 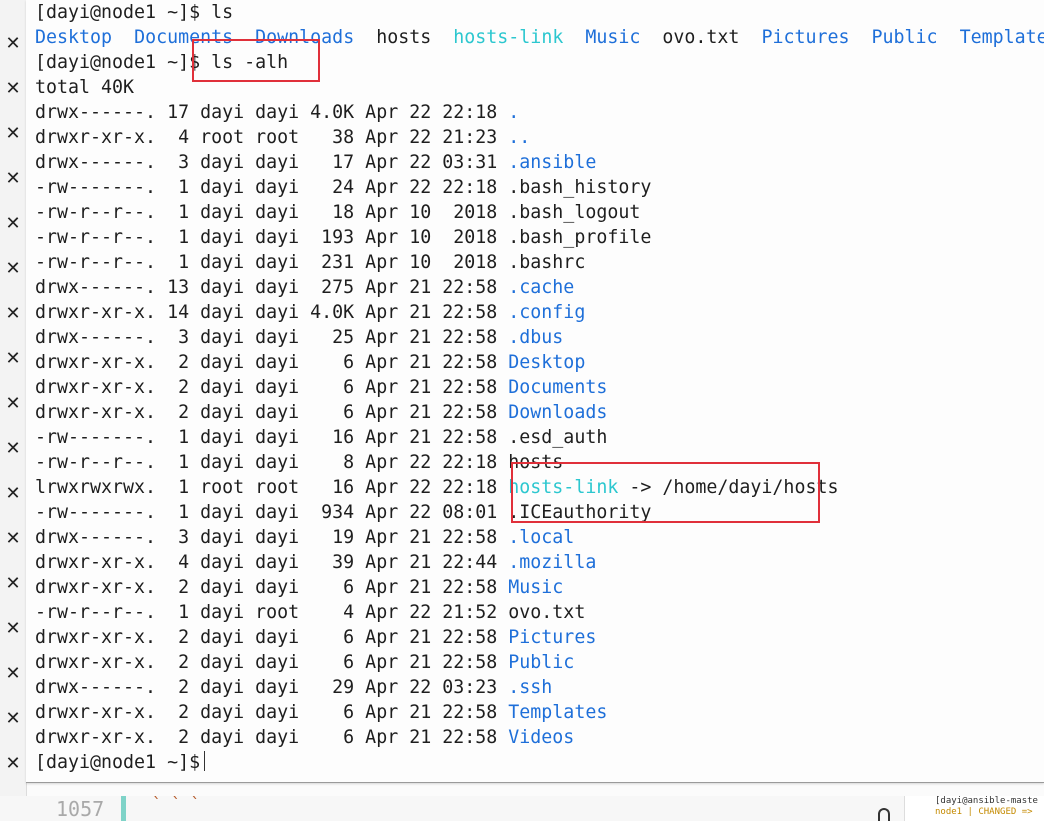 What do you see at coordinates (272, 512) in the screenshot?
I see `listing-meta: -rw-------. 1 dayi dayi 934 Apr 22 08:01` at bounding box center [272, 512].